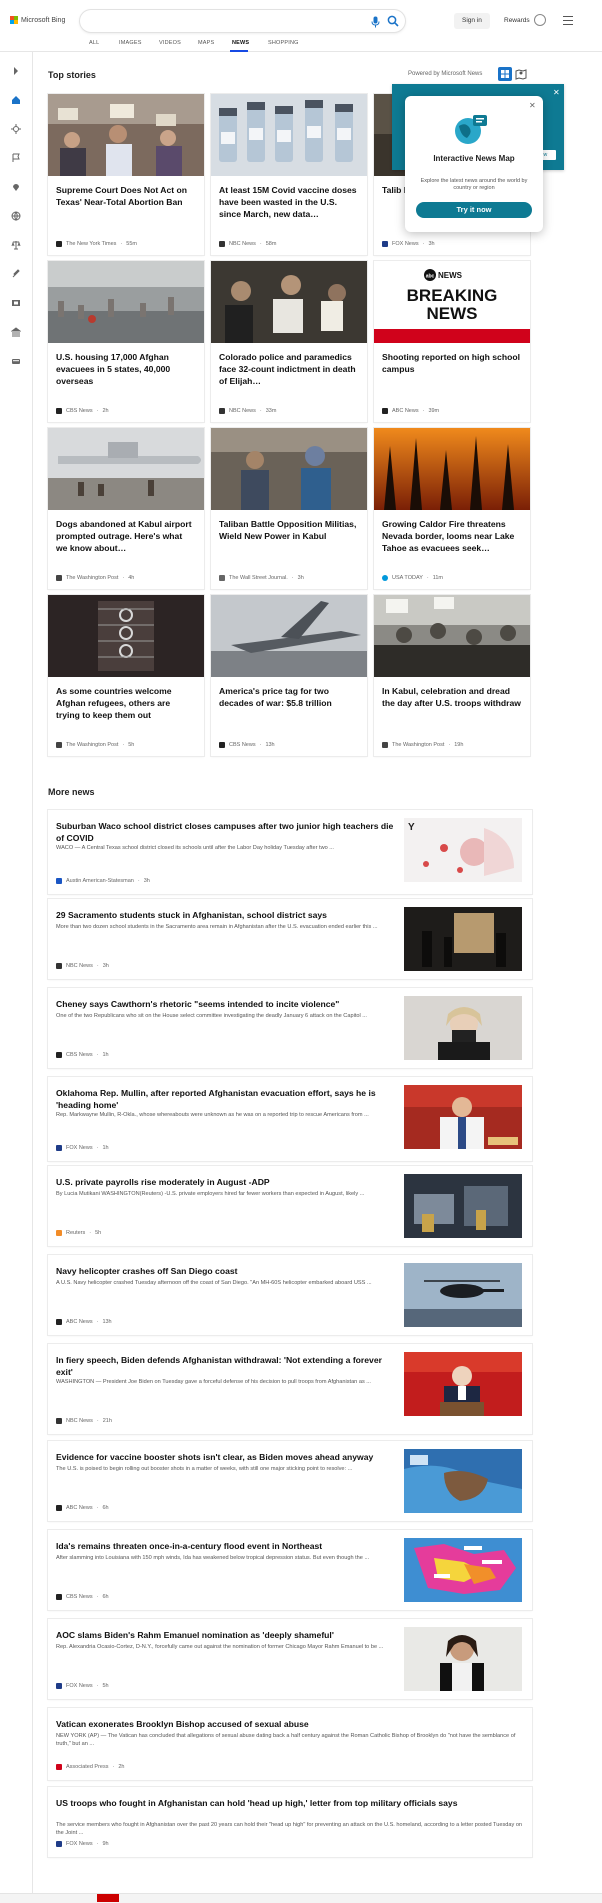  What do you see at coordinates (16, 216) in the screenshot?
I see `globe-icon` at bounding box center [16, 216].